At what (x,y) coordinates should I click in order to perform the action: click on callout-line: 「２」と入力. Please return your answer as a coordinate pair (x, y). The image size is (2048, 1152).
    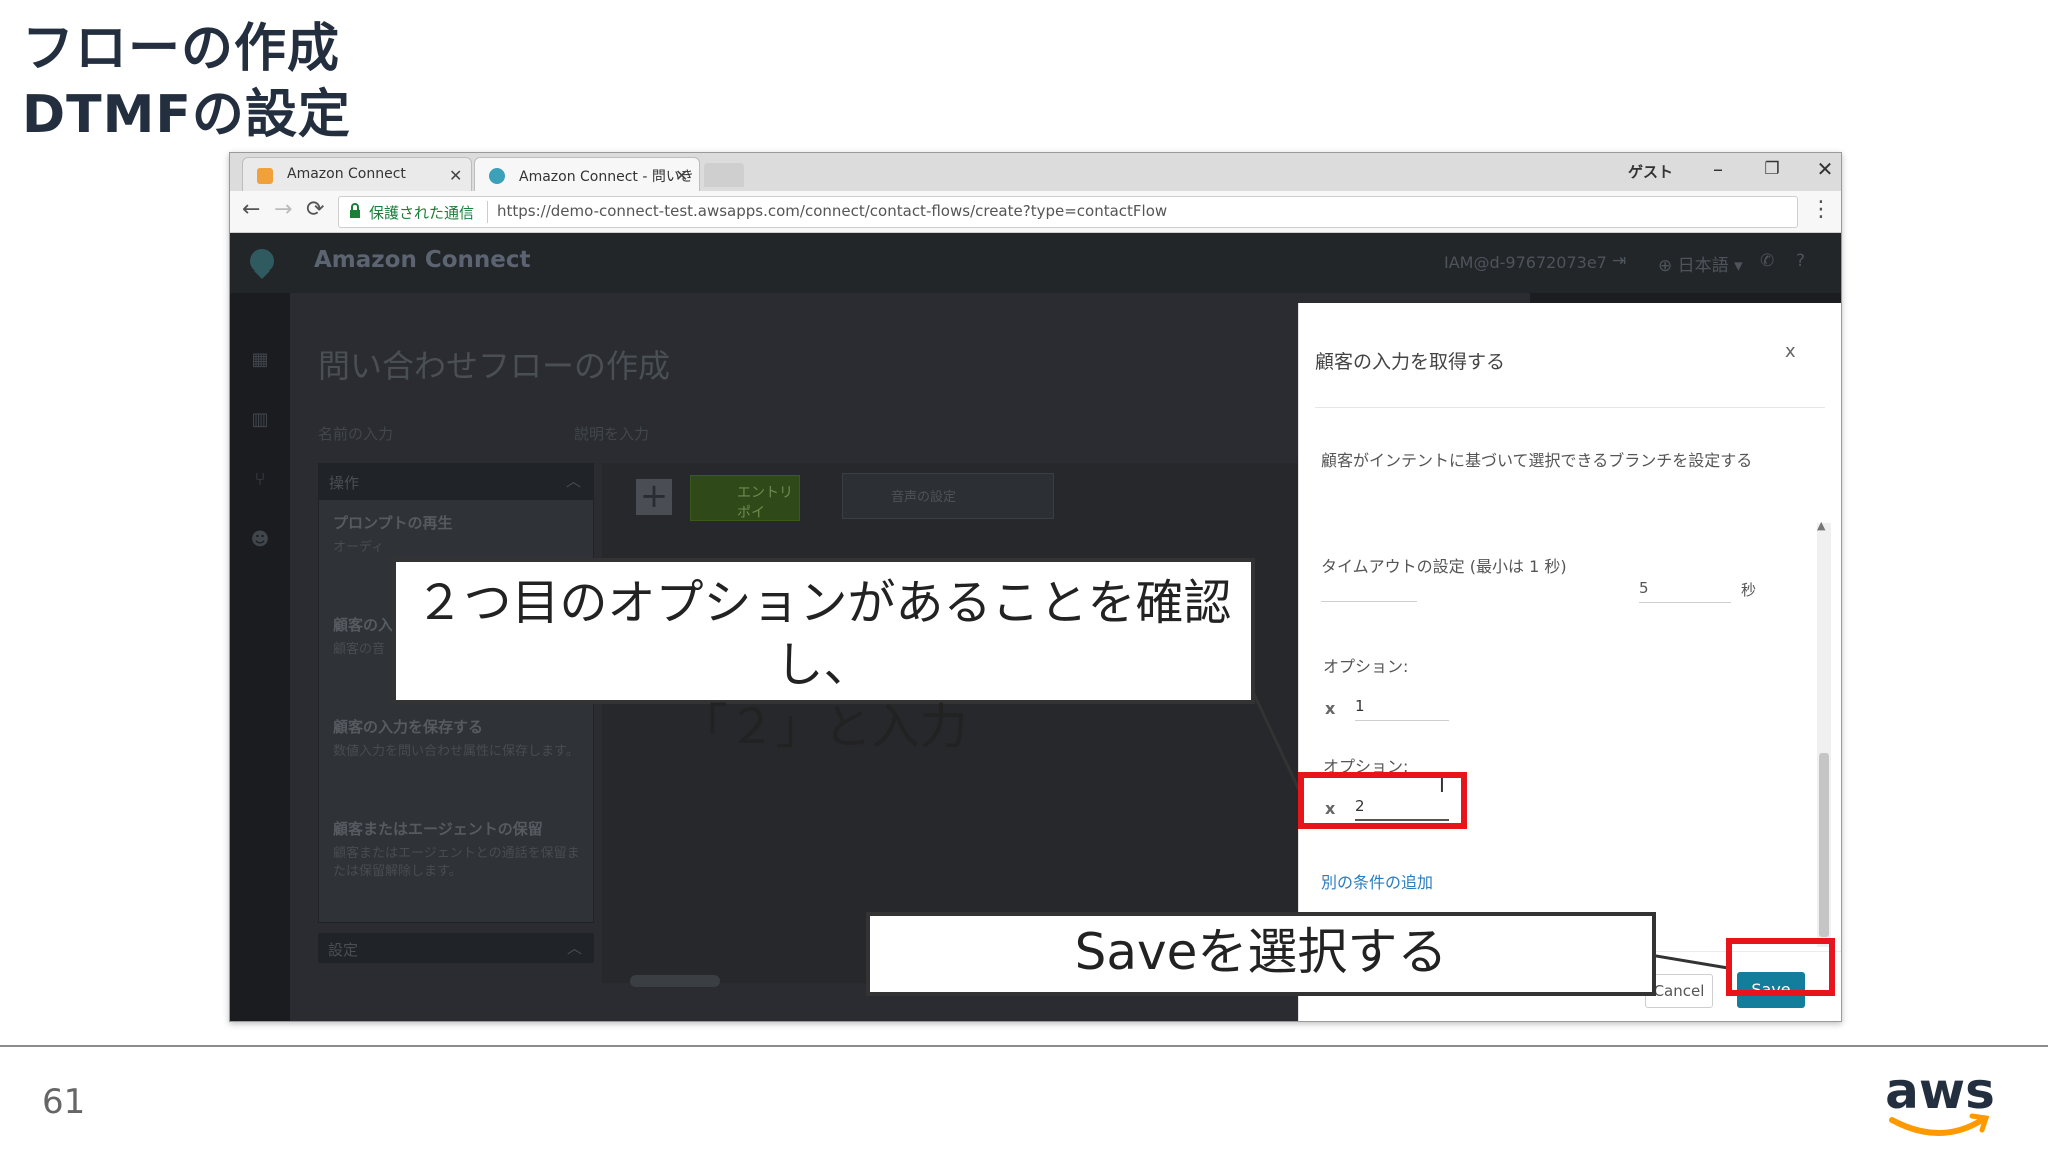
    Looking at the image, I should click on (823, 727).